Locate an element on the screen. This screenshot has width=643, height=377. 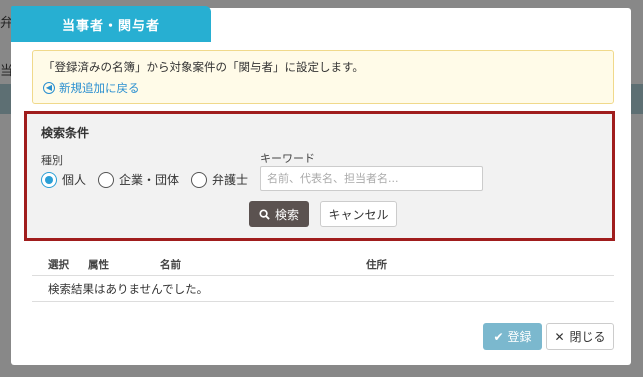
radio-company: 企業・団体 is located at coordinates (138, 179).